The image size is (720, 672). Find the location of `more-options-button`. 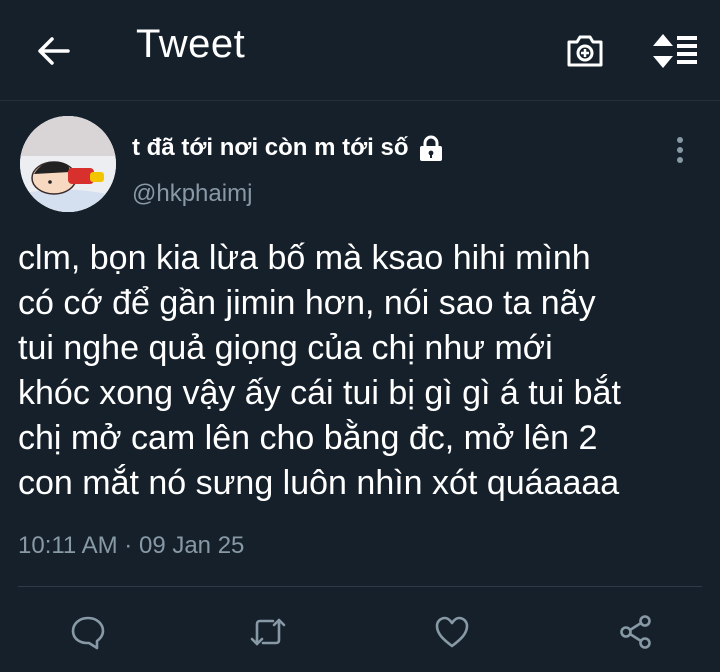

more-options-button is located at coordinates (680, 150).